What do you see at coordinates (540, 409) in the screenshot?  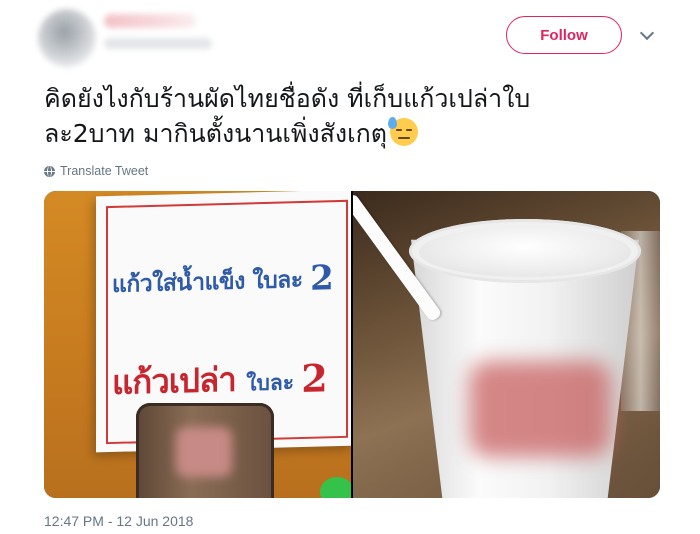 I see `blurred-cup-logo` at bounding box center [540, 409].